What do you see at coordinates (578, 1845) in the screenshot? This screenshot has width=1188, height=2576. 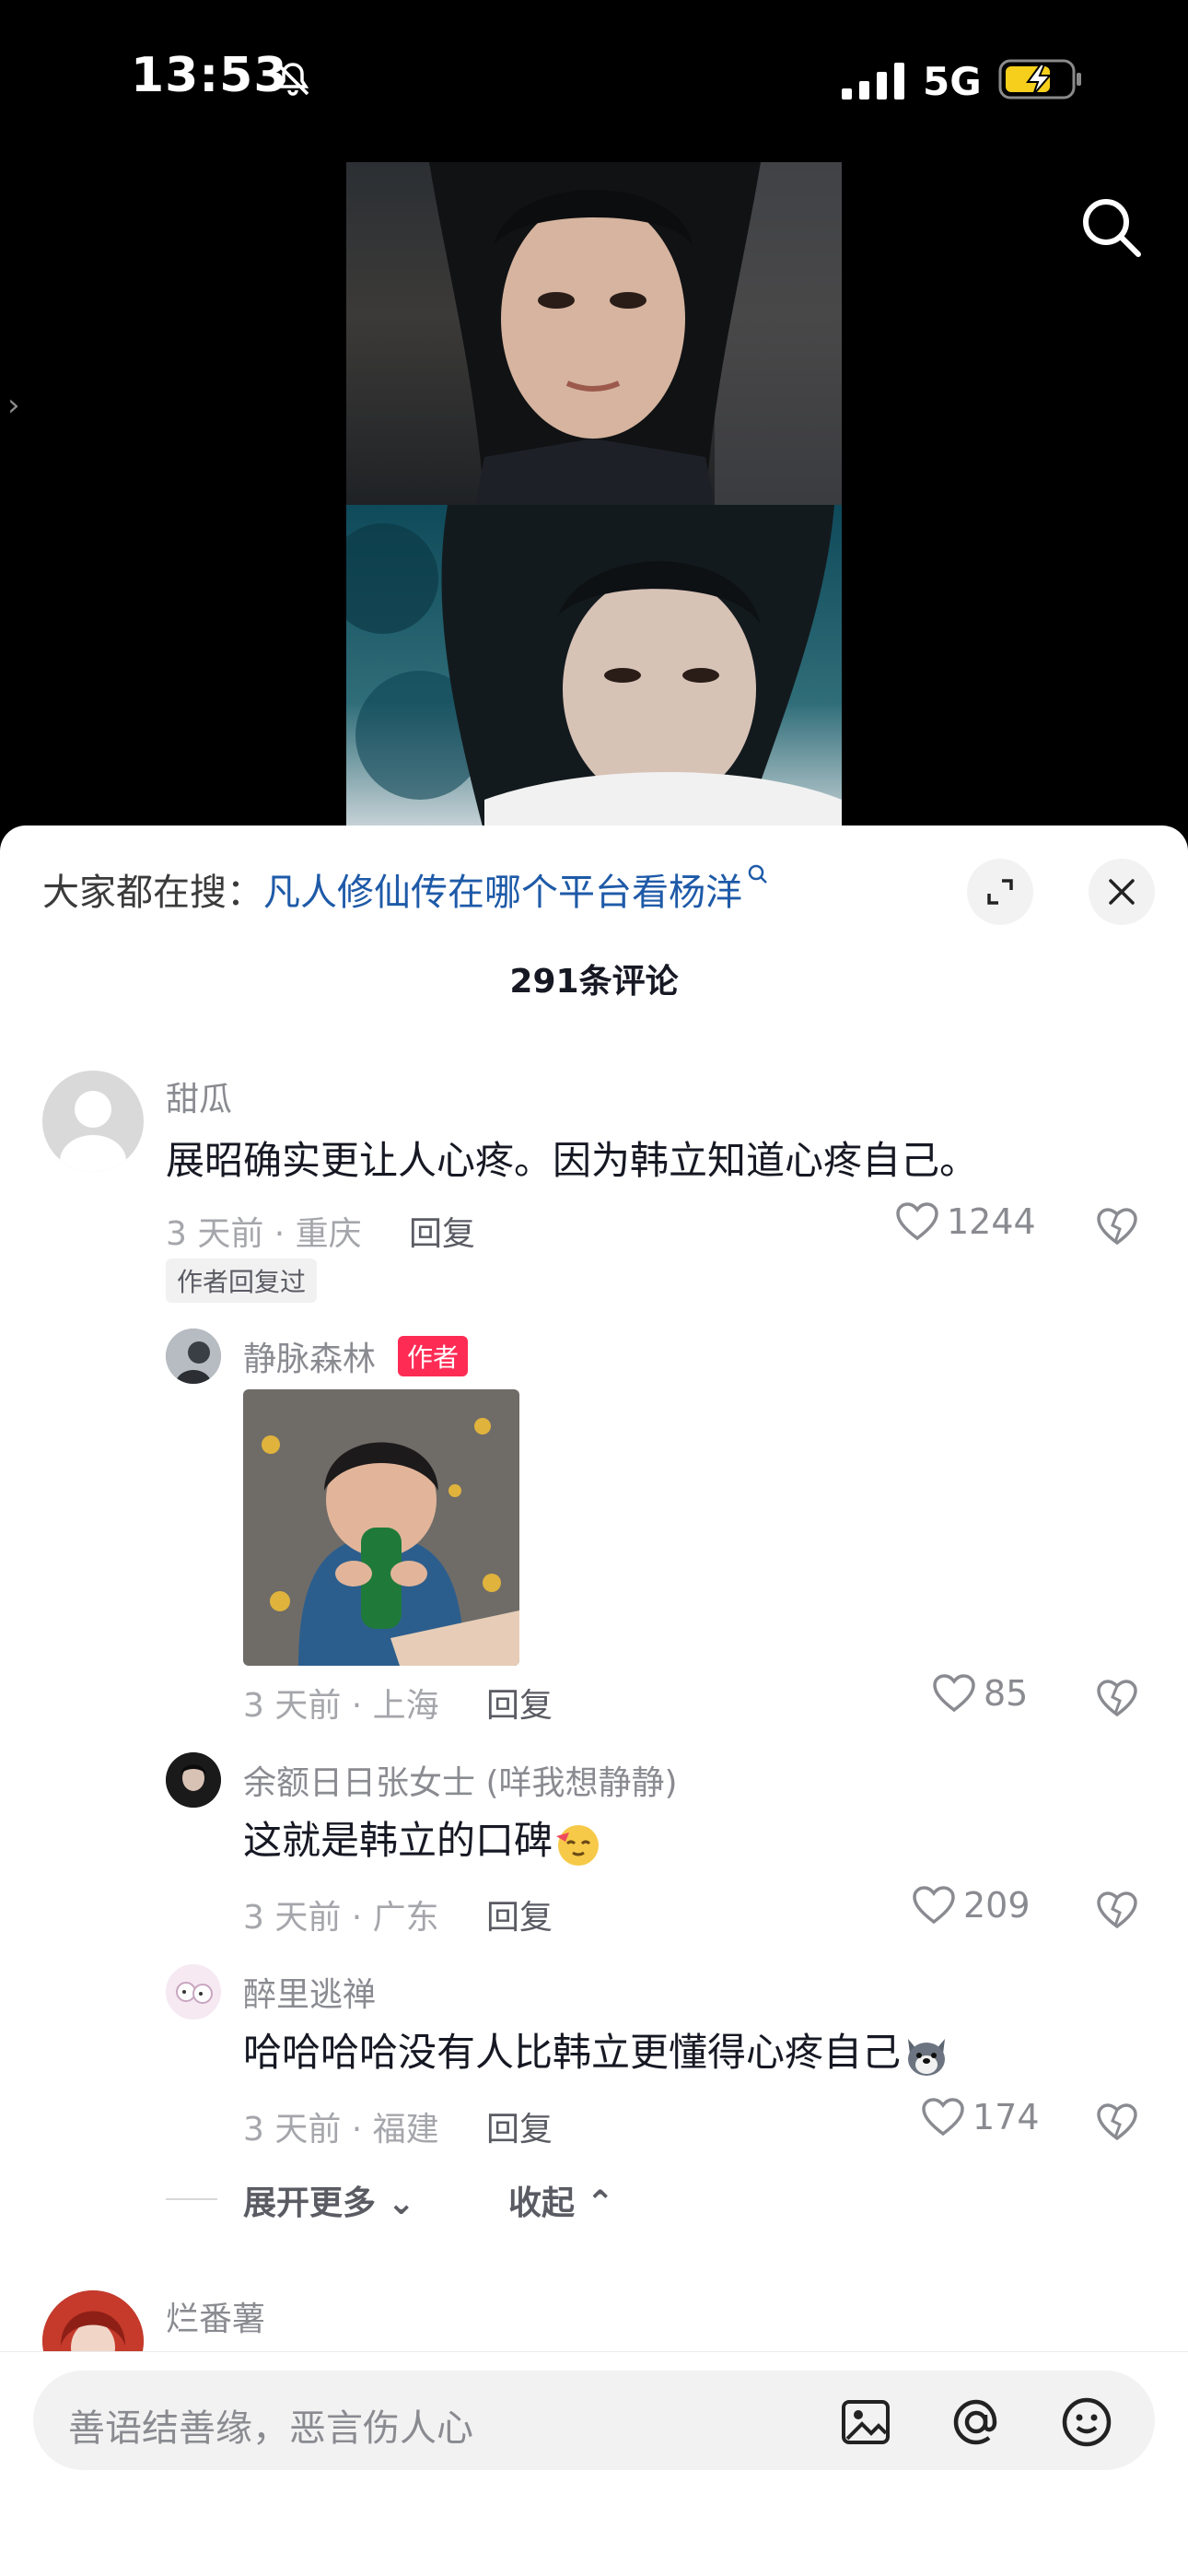 I see `emoji-icon` at bounding box center [578, 1845].